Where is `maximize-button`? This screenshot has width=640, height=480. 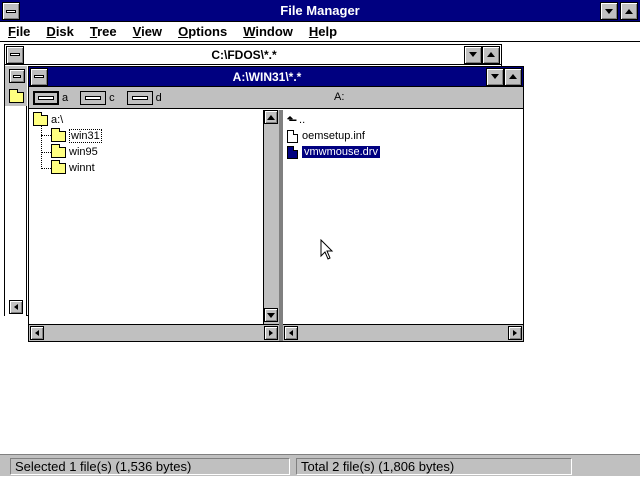 maximize-button is located at coordinates (629, 11).